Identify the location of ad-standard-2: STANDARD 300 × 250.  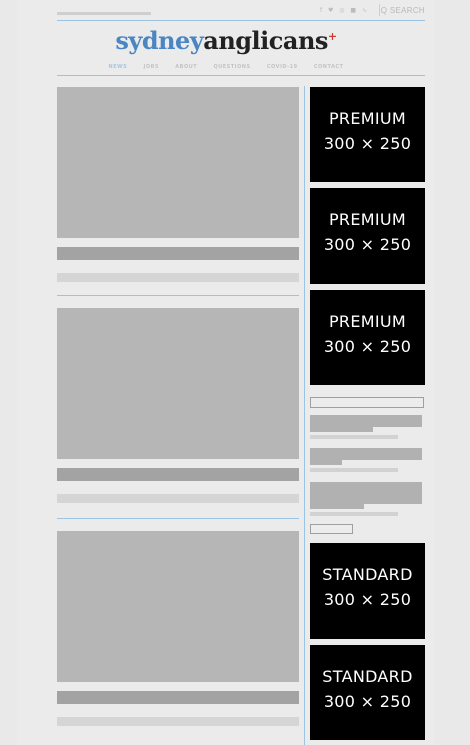
(367, 692).